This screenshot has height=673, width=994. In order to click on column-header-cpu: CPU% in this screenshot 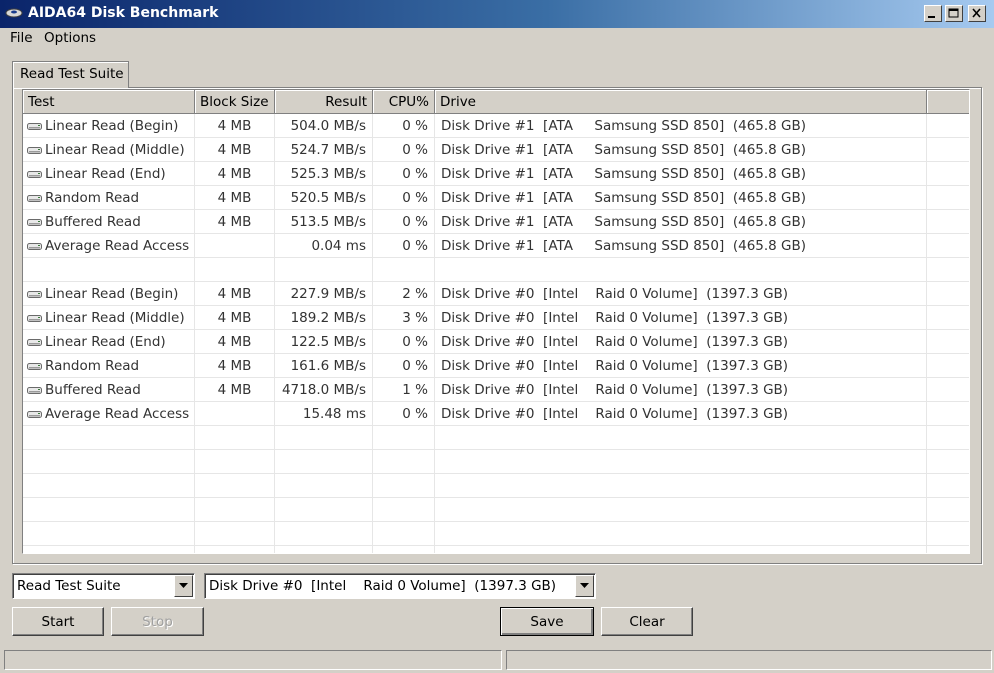, I will do `click(404, 102)`.